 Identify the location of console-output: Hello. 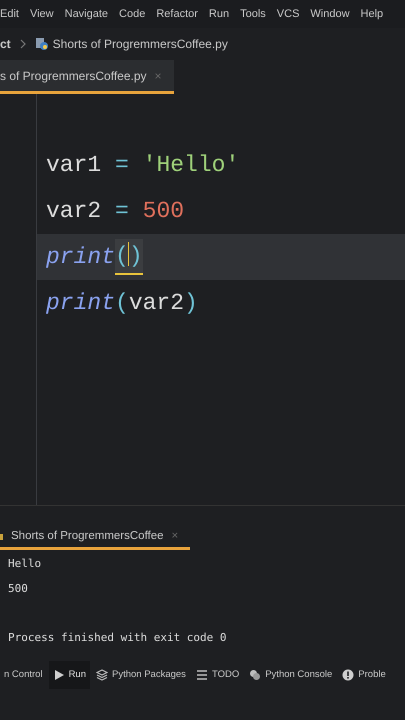
(25, 564).